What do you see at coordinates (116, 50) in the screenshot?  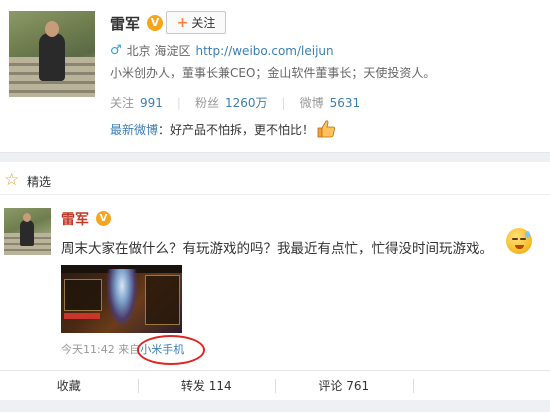 I see `male-icon: ♂` at bounding box center [116, 50].